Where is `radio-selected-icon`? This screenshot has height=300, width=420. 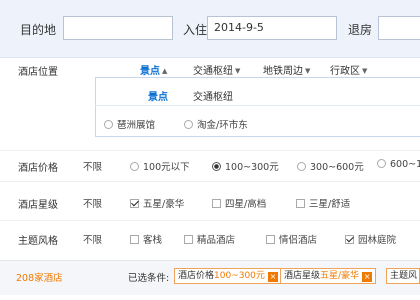
radio-selected-icon is located at coordinates (216, 166).